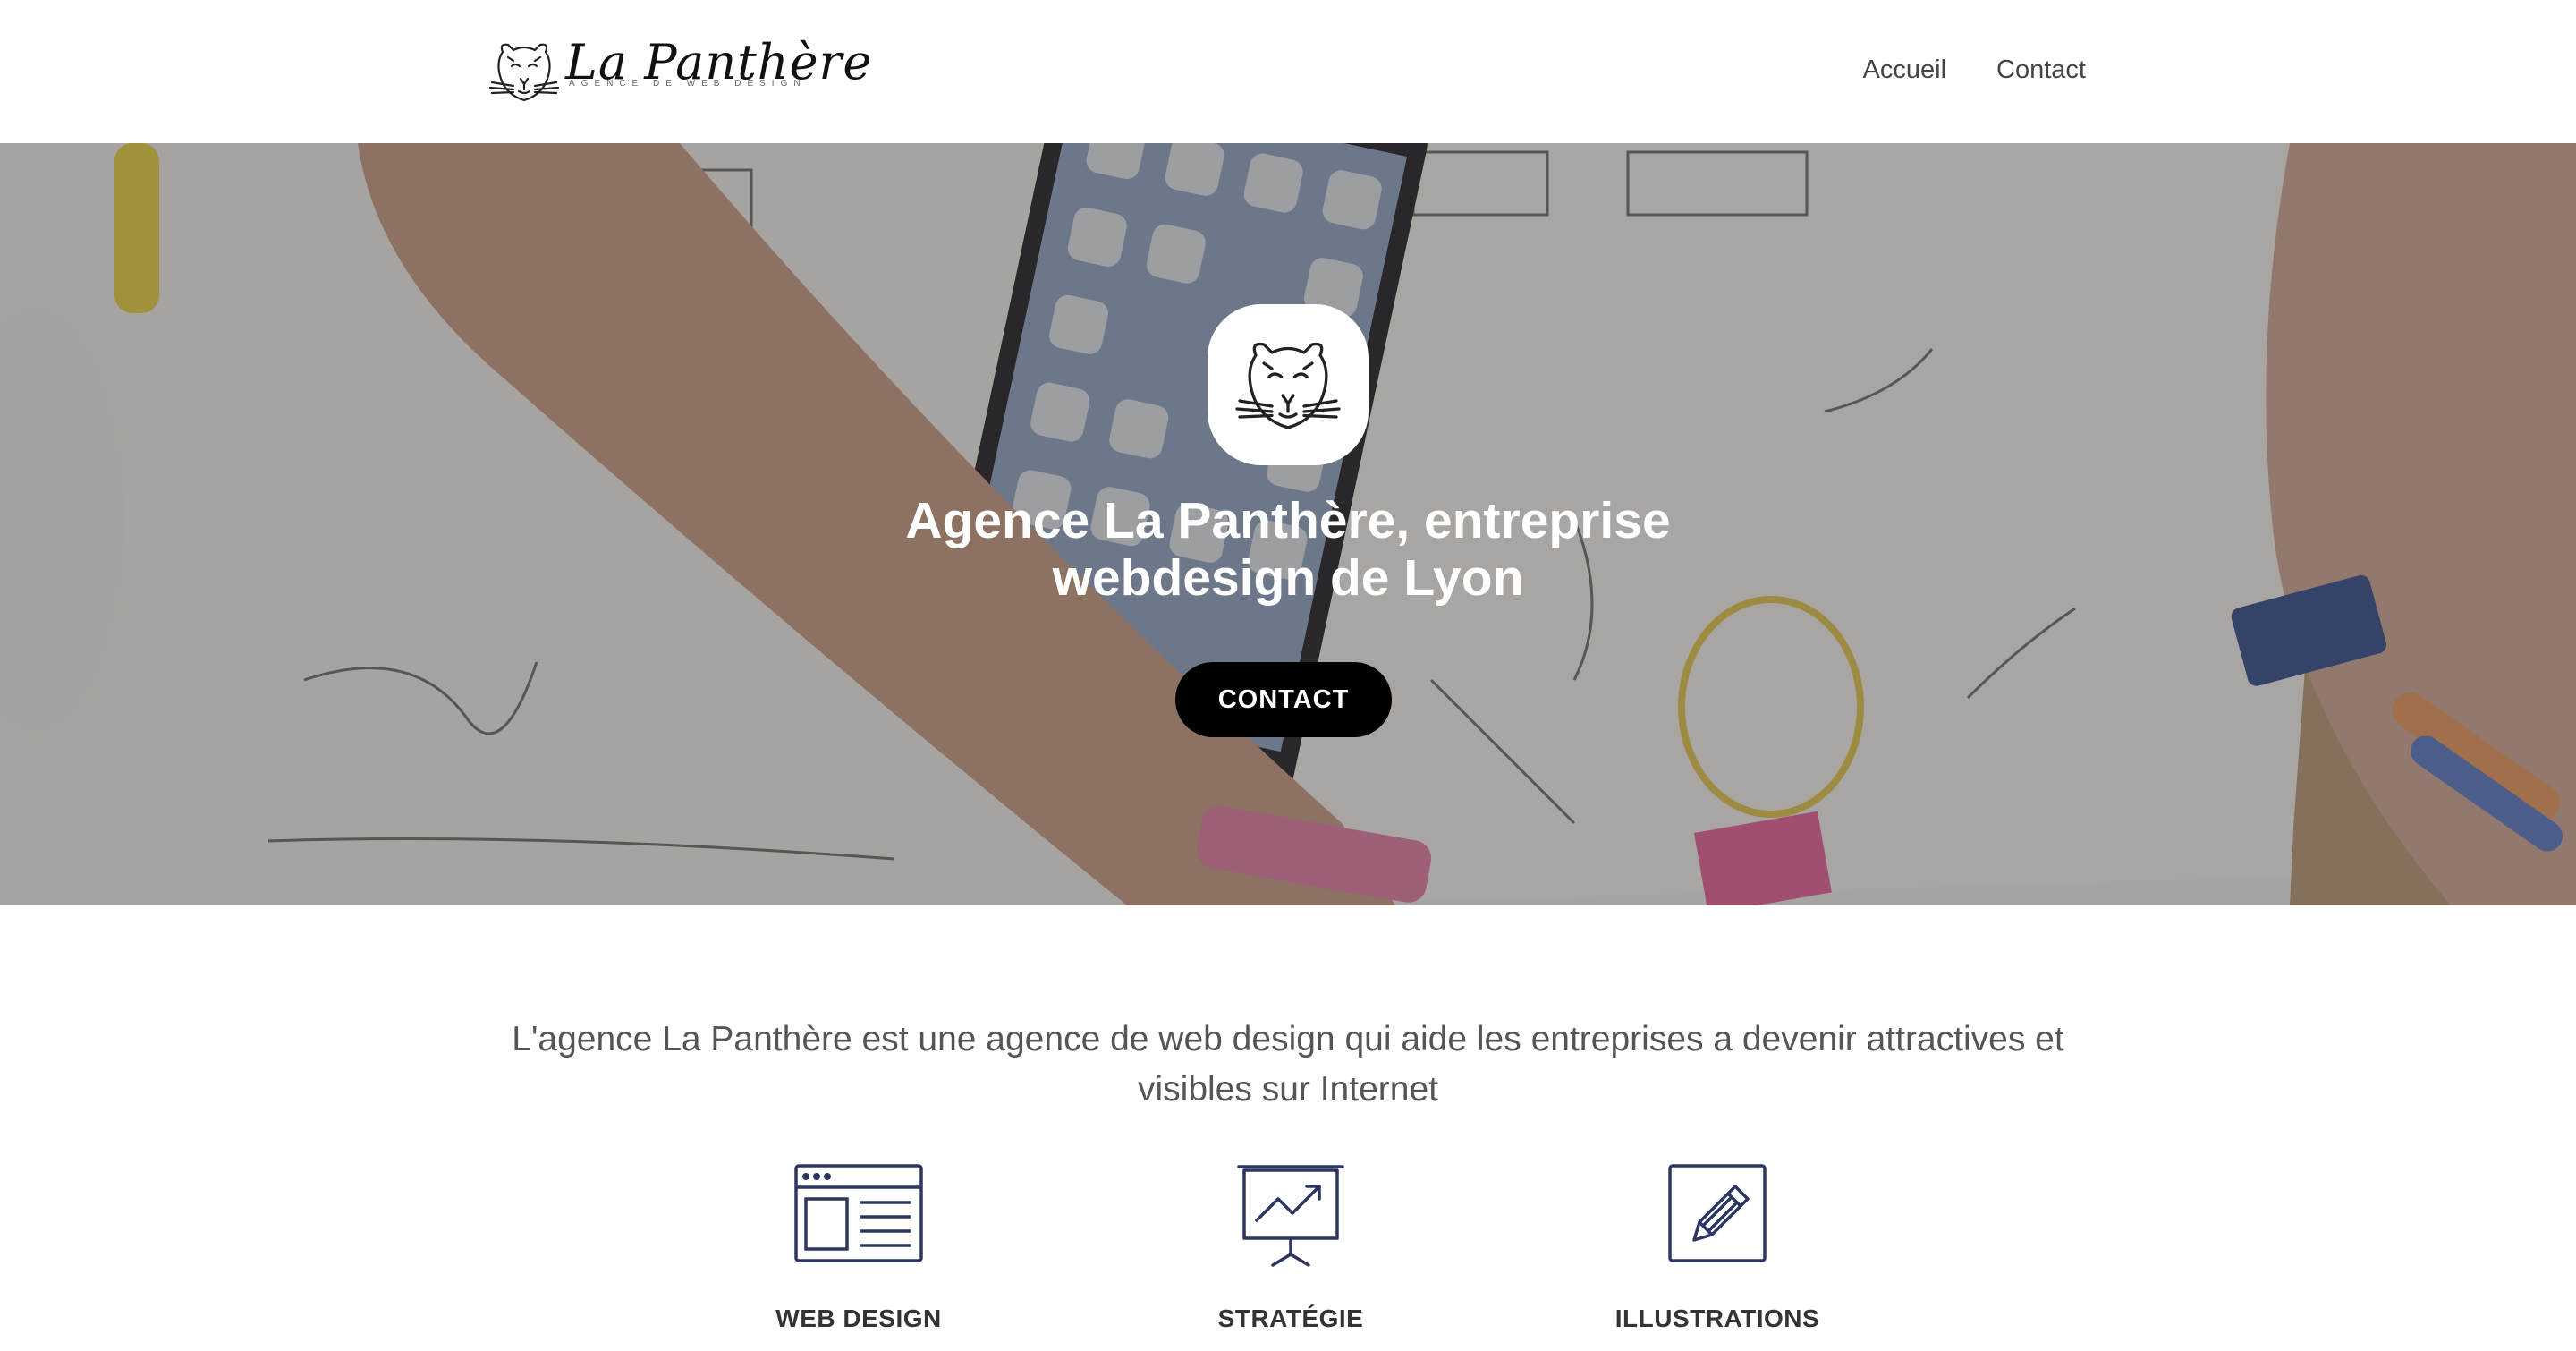 The height and width of the screenshot is (1351, 2576). I want to click on logo: La Panthère AGENCE DE WEB DESIGN, so click(677, 72).